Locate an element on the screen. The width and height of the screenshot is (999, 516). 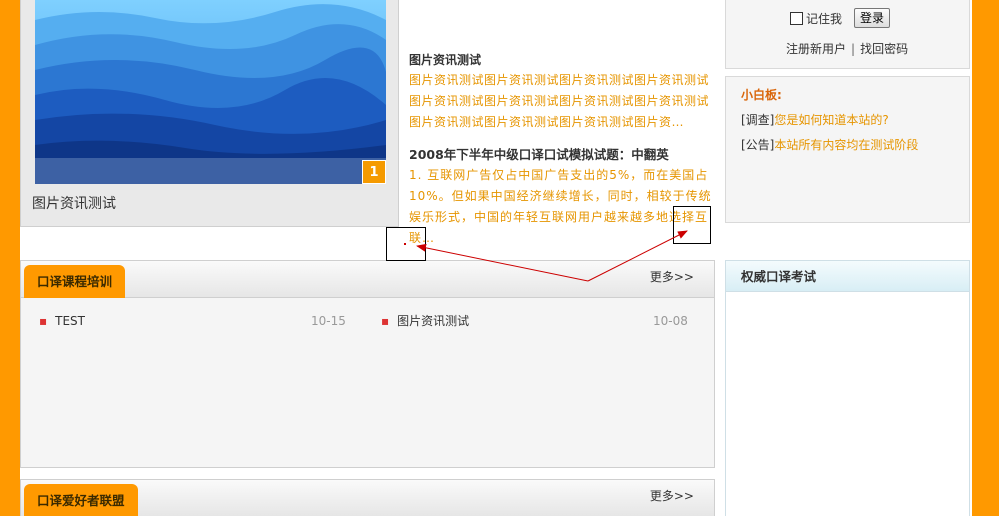
section-header: 口译课程培训 更多>> is located at coordinates (367, 279).